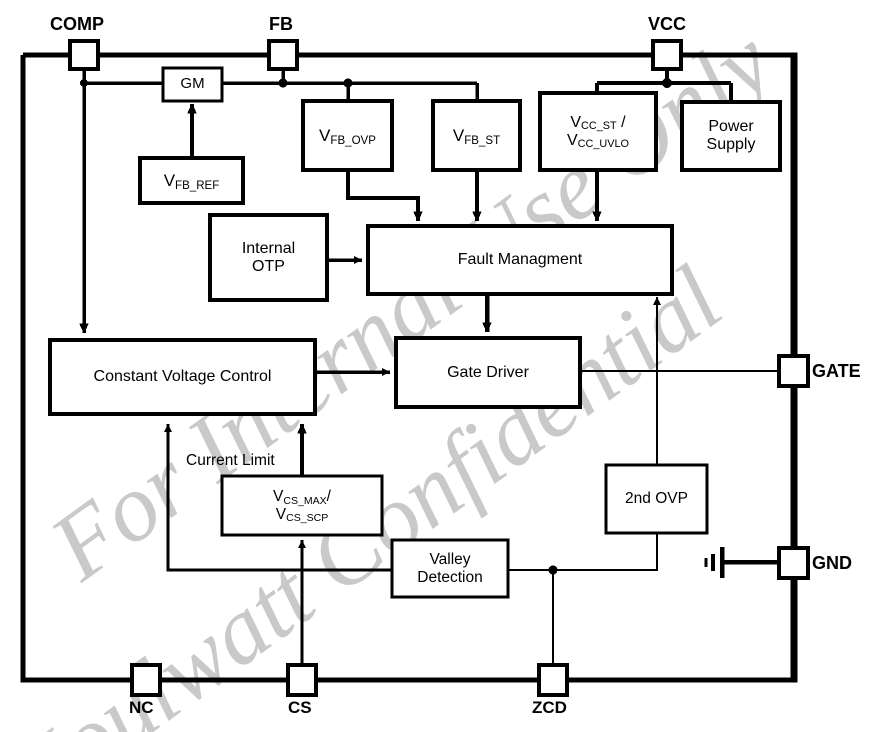 The width and height of the screenshot is (875, 732). What do you see at coordinates (283, 55) in the screenshot?
I see `pin-fb-square` at bounding box center [283, 55].